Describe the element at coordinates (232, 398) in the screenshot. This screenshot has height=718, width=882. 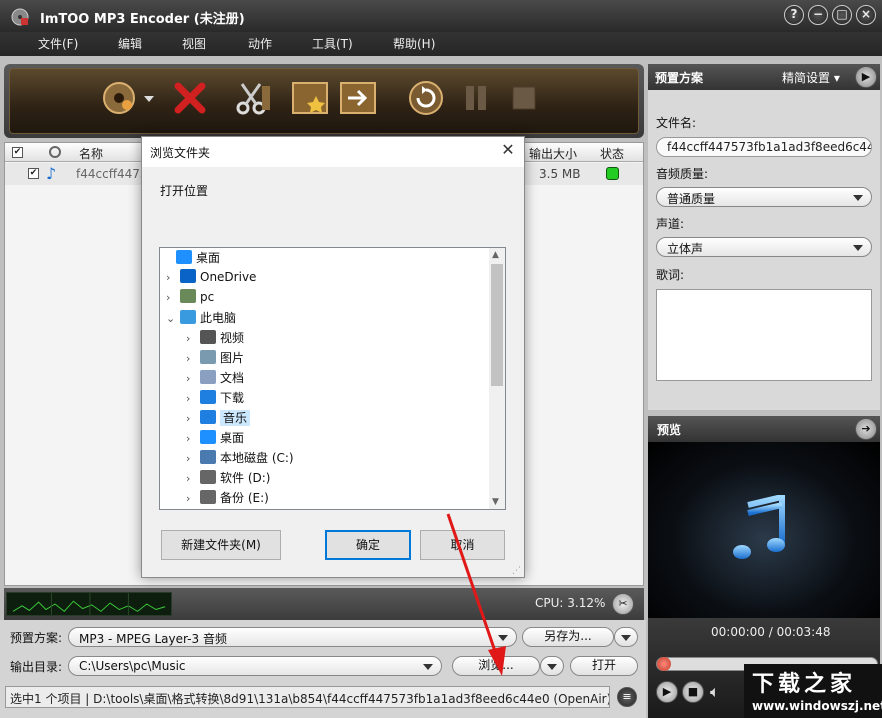
I see `tree-item-label: 下载` at that location.